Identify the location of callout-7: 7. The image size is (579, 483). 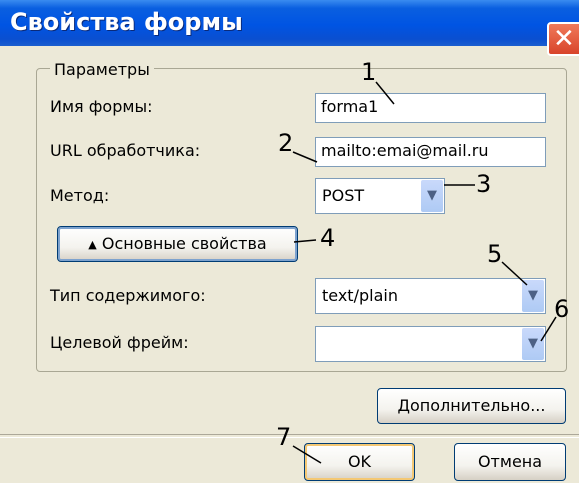
(284, 437).